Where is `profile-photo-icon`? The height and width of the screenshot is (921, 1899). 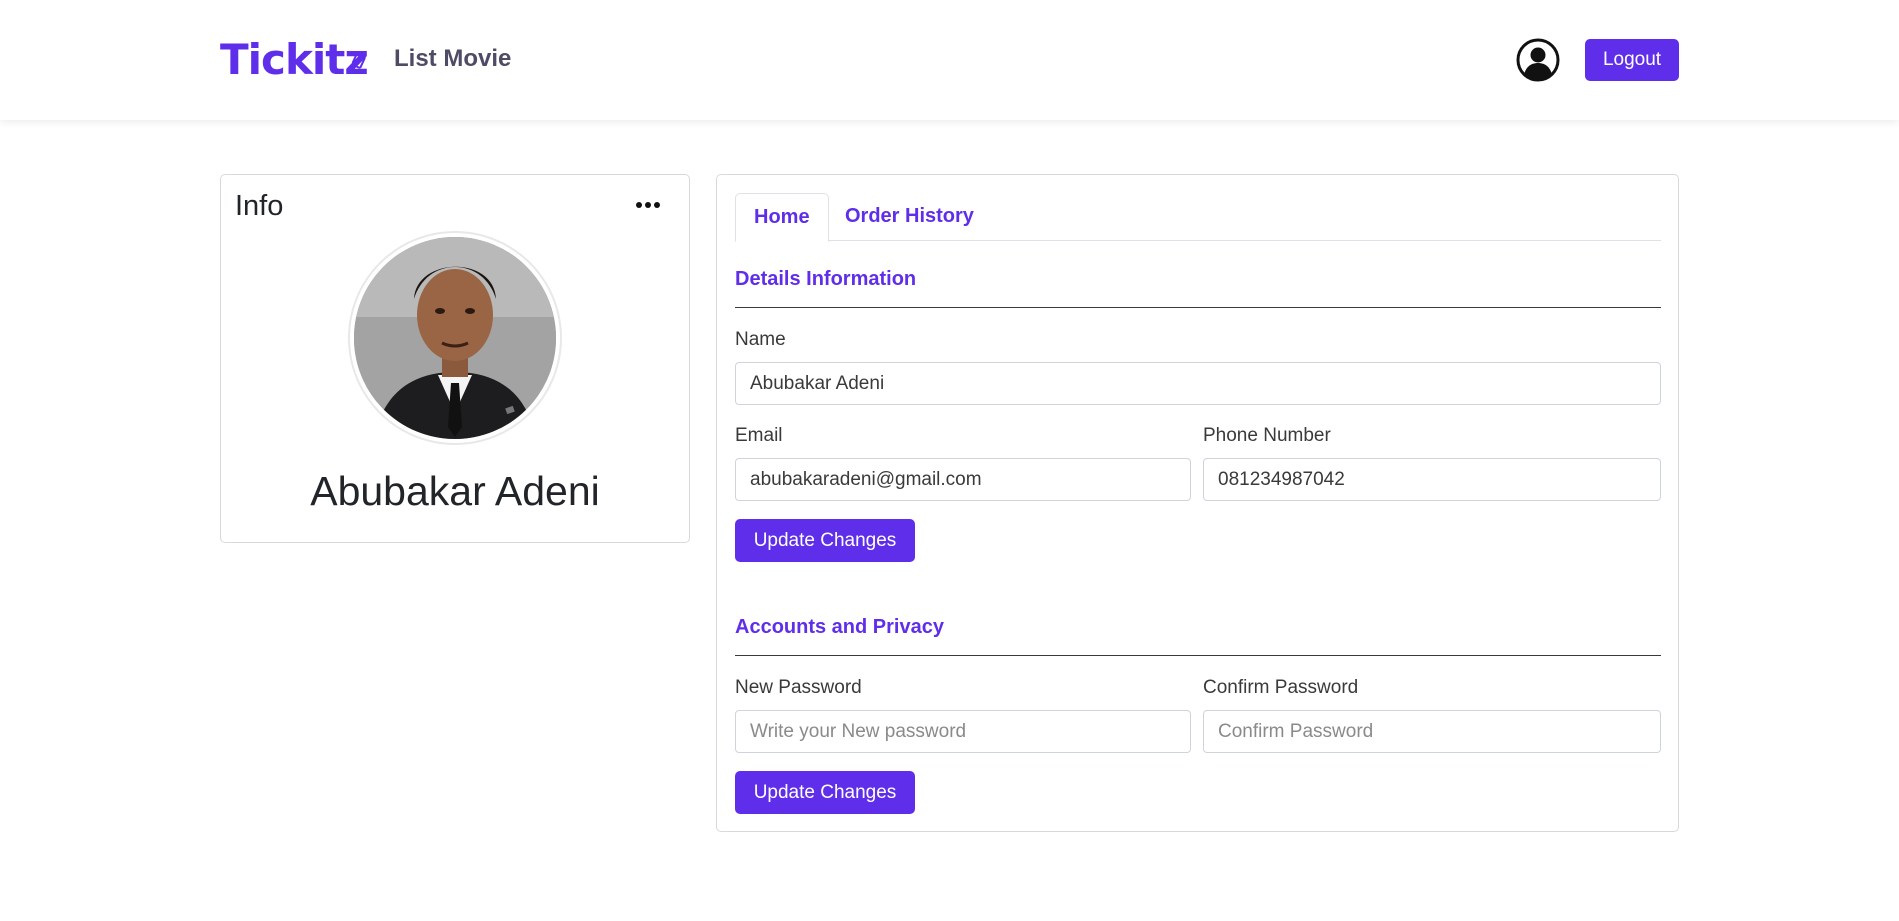 profile-photo-icon is located at coordinates (455, 338).